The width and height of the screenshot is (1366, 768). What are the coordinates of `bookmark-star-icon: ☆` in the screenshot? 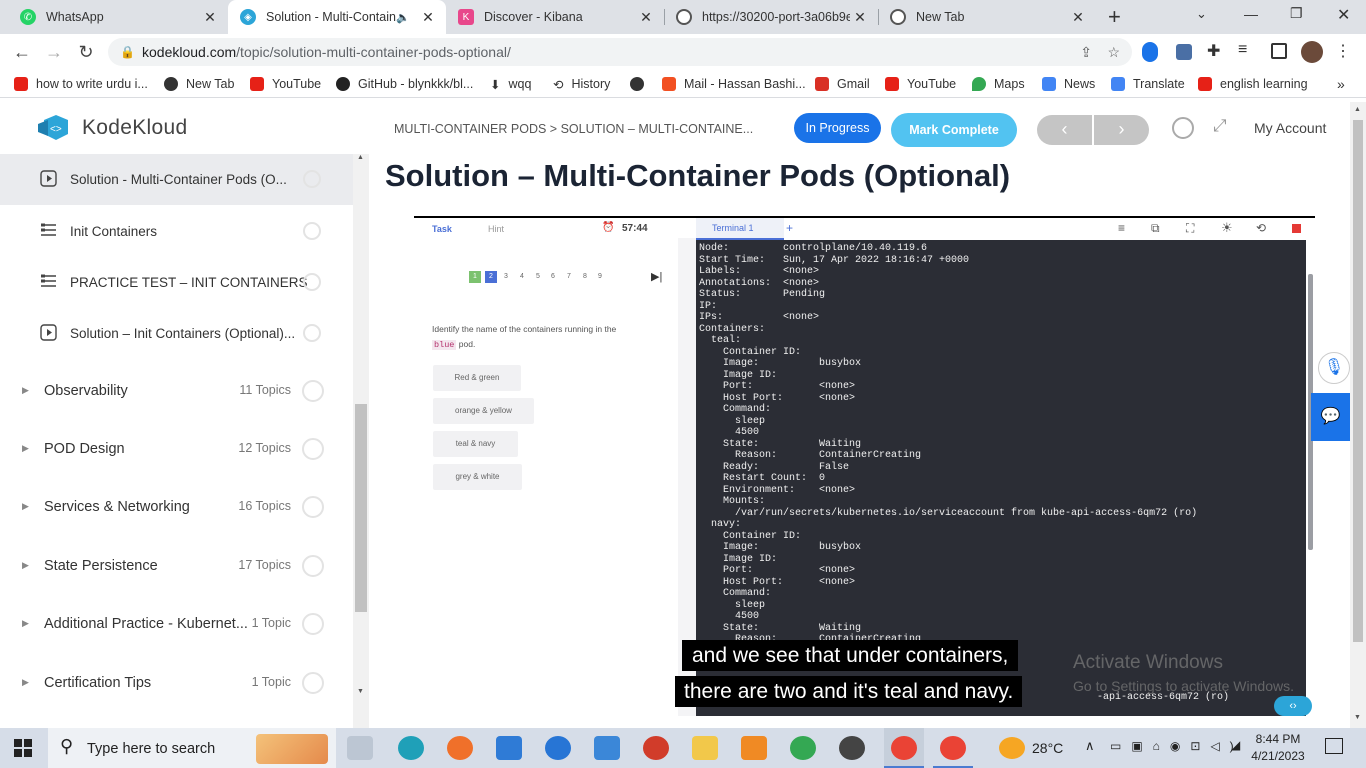 It's located at (1113, 52).